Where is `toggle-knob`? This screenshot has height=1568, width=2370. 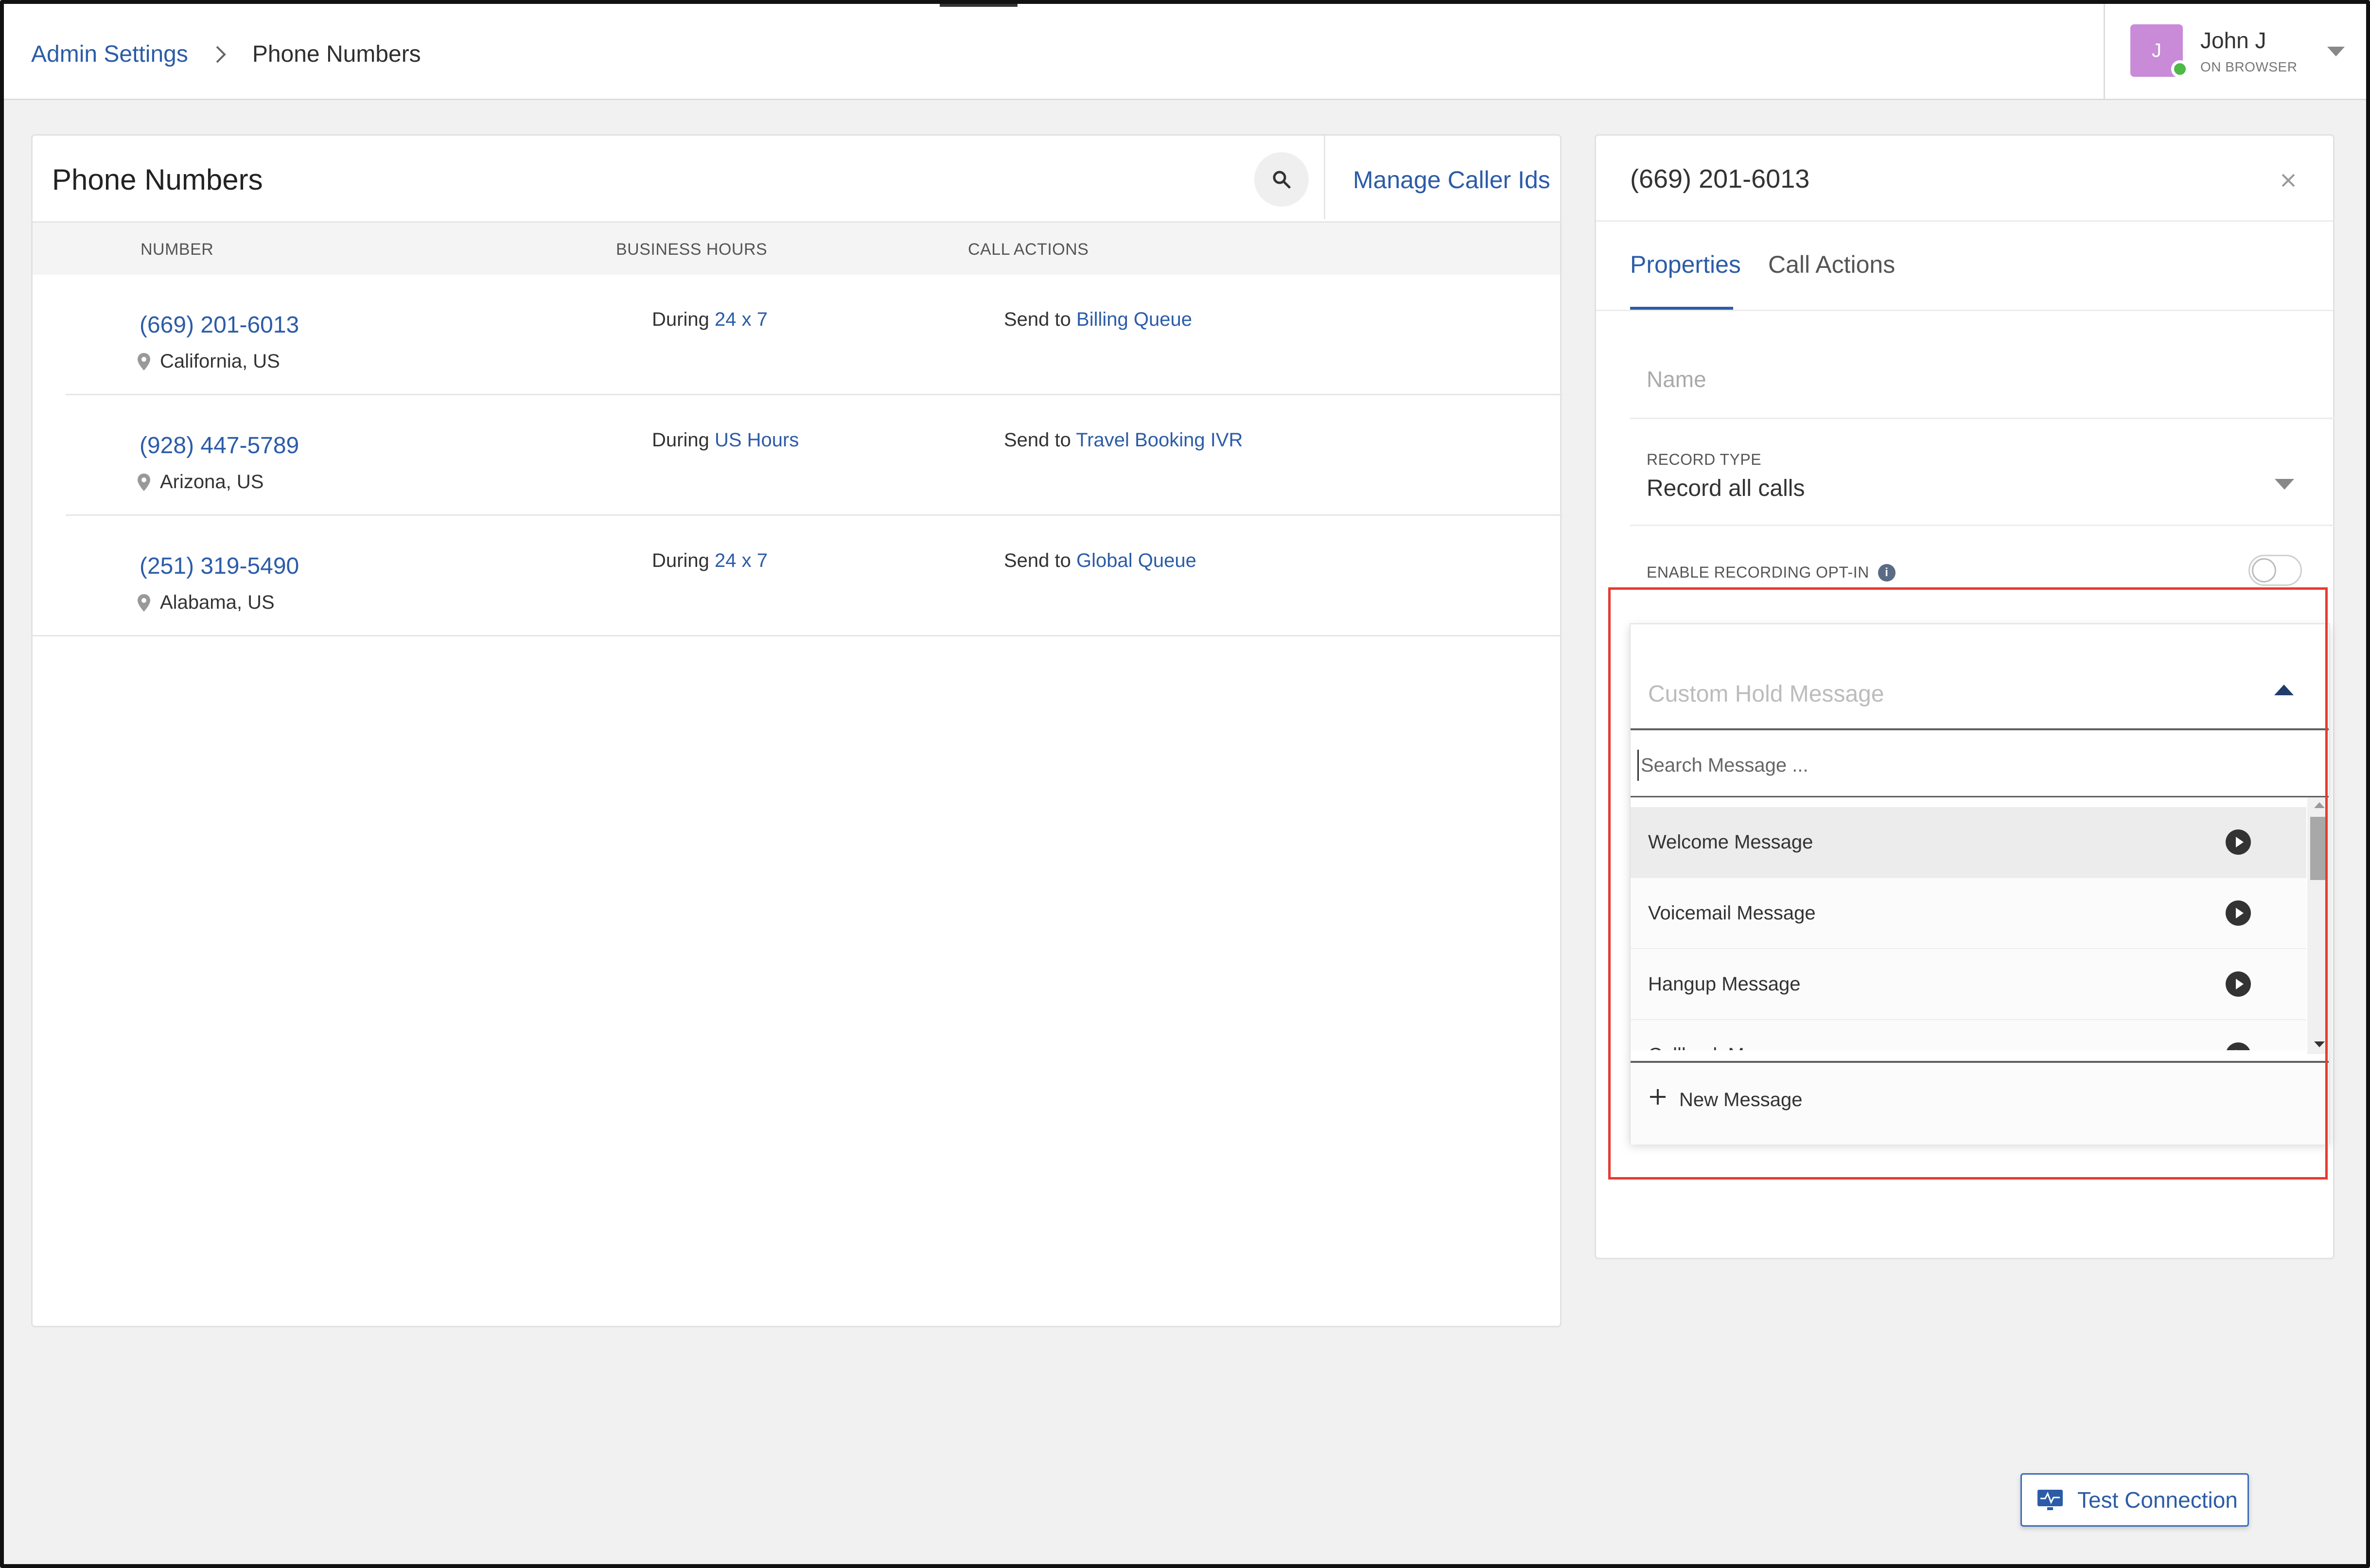
toggle-knob is located at coordinates (2264, 570).